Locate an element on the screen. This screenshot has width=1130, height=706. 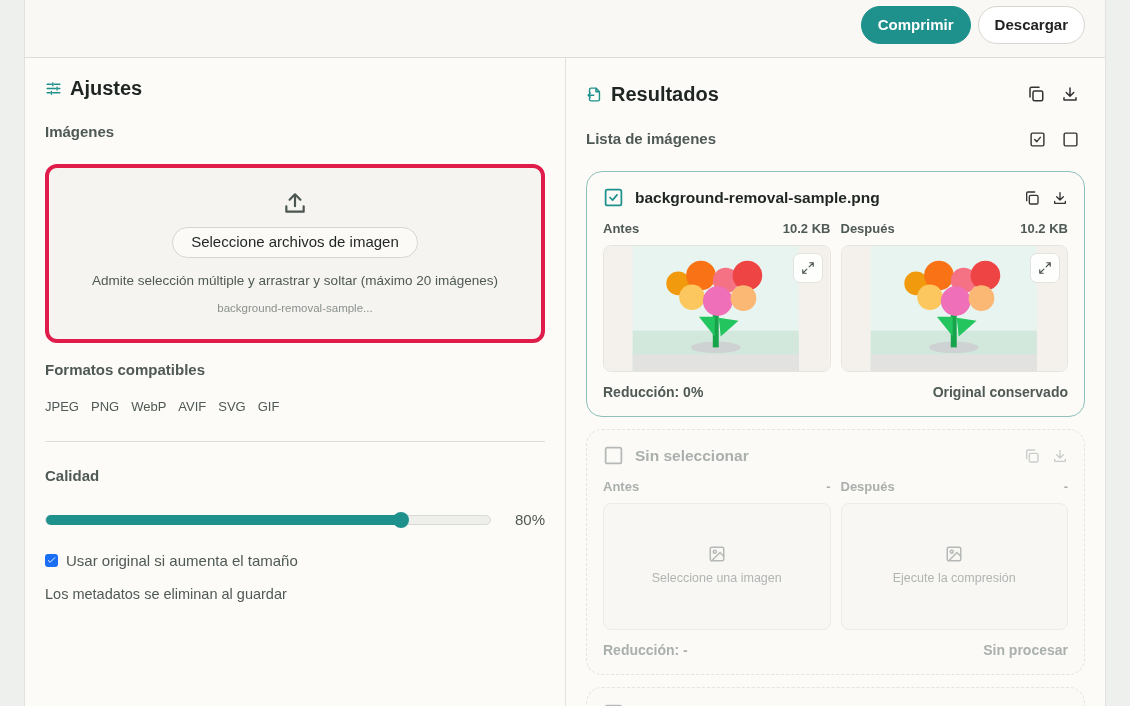
file-title: Sin seleccionar is located at coordinates (692, 455).